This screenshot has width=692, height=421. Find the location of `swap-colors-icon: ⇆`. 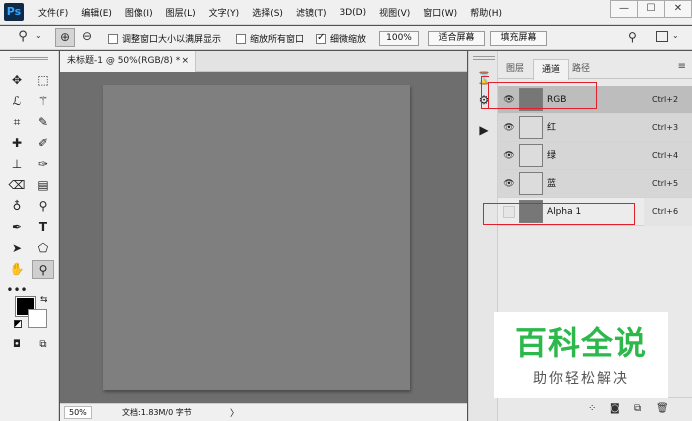

swap-colors-icon: ⇆ is located at coordinates (44, 300).